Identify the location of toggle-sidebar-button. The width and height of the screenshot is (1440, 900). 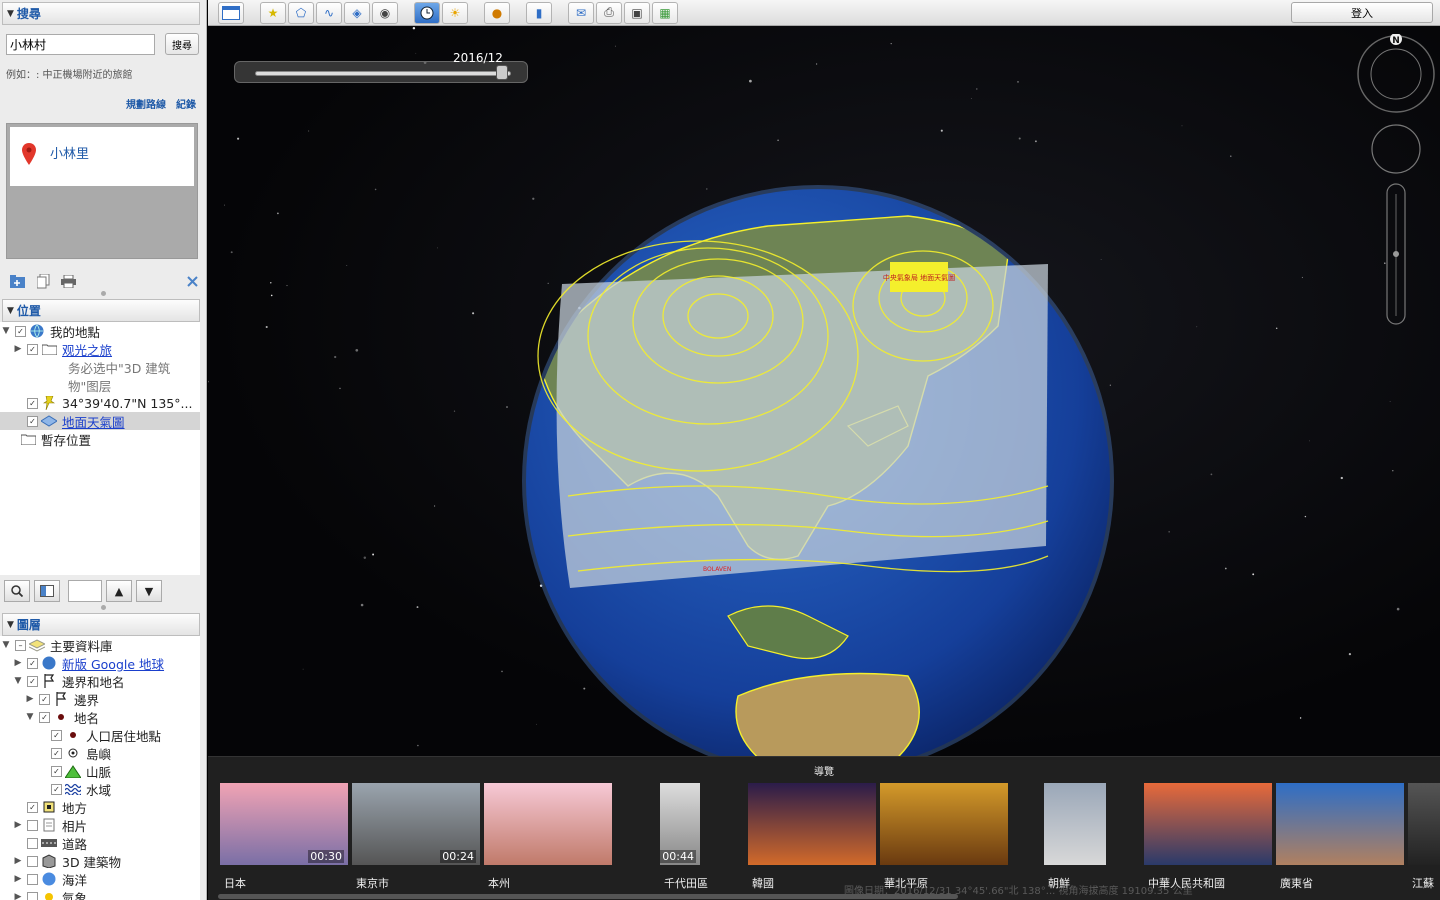
(231, 12).